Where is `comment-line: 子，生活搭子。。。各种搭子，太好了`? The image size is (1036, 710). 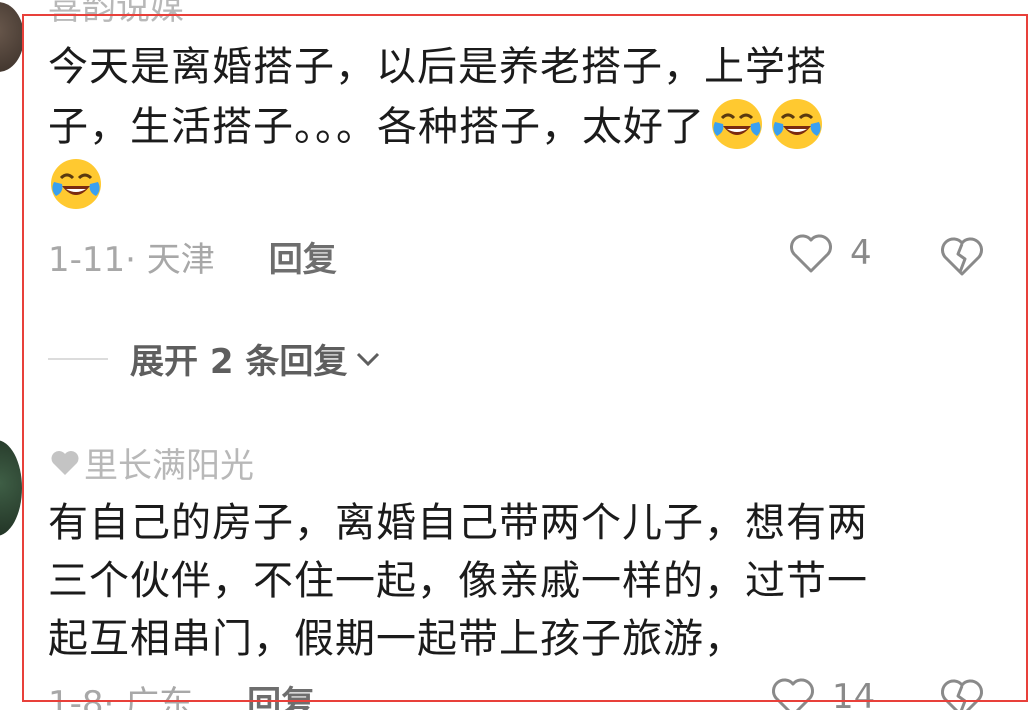
comment-line: 子，生活搭子。。。各种搭子，太好了 is located at coordinates (376, 127).